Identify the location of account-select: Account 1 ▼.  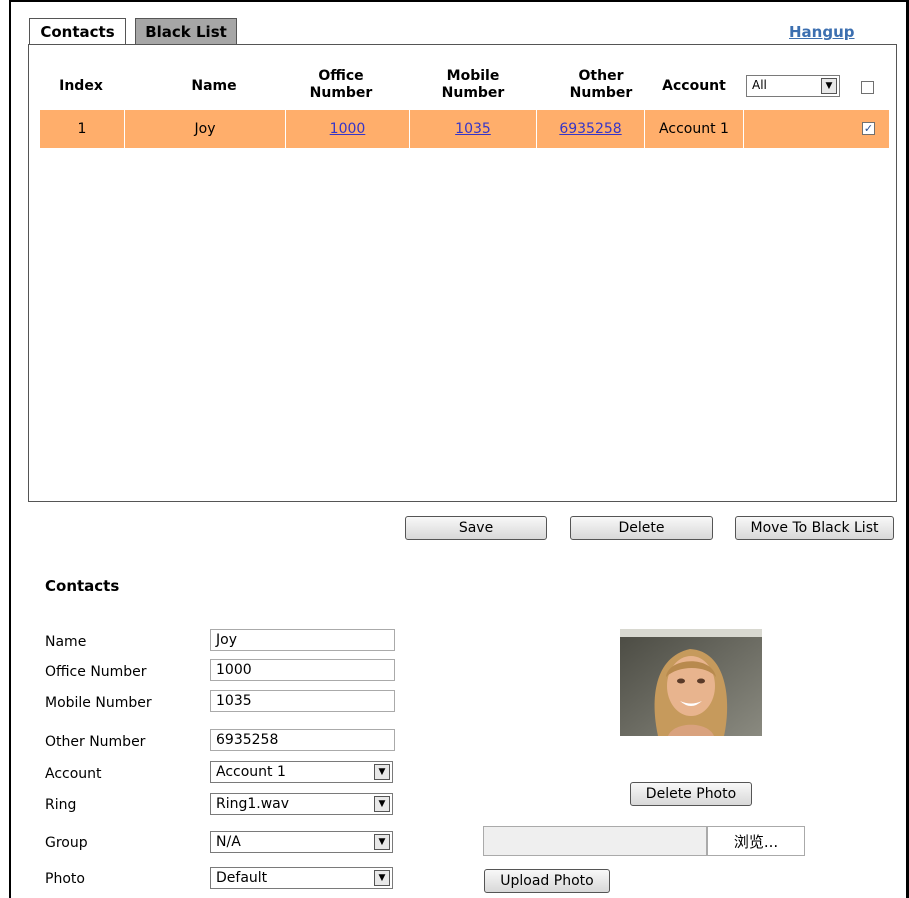
(301, 772).